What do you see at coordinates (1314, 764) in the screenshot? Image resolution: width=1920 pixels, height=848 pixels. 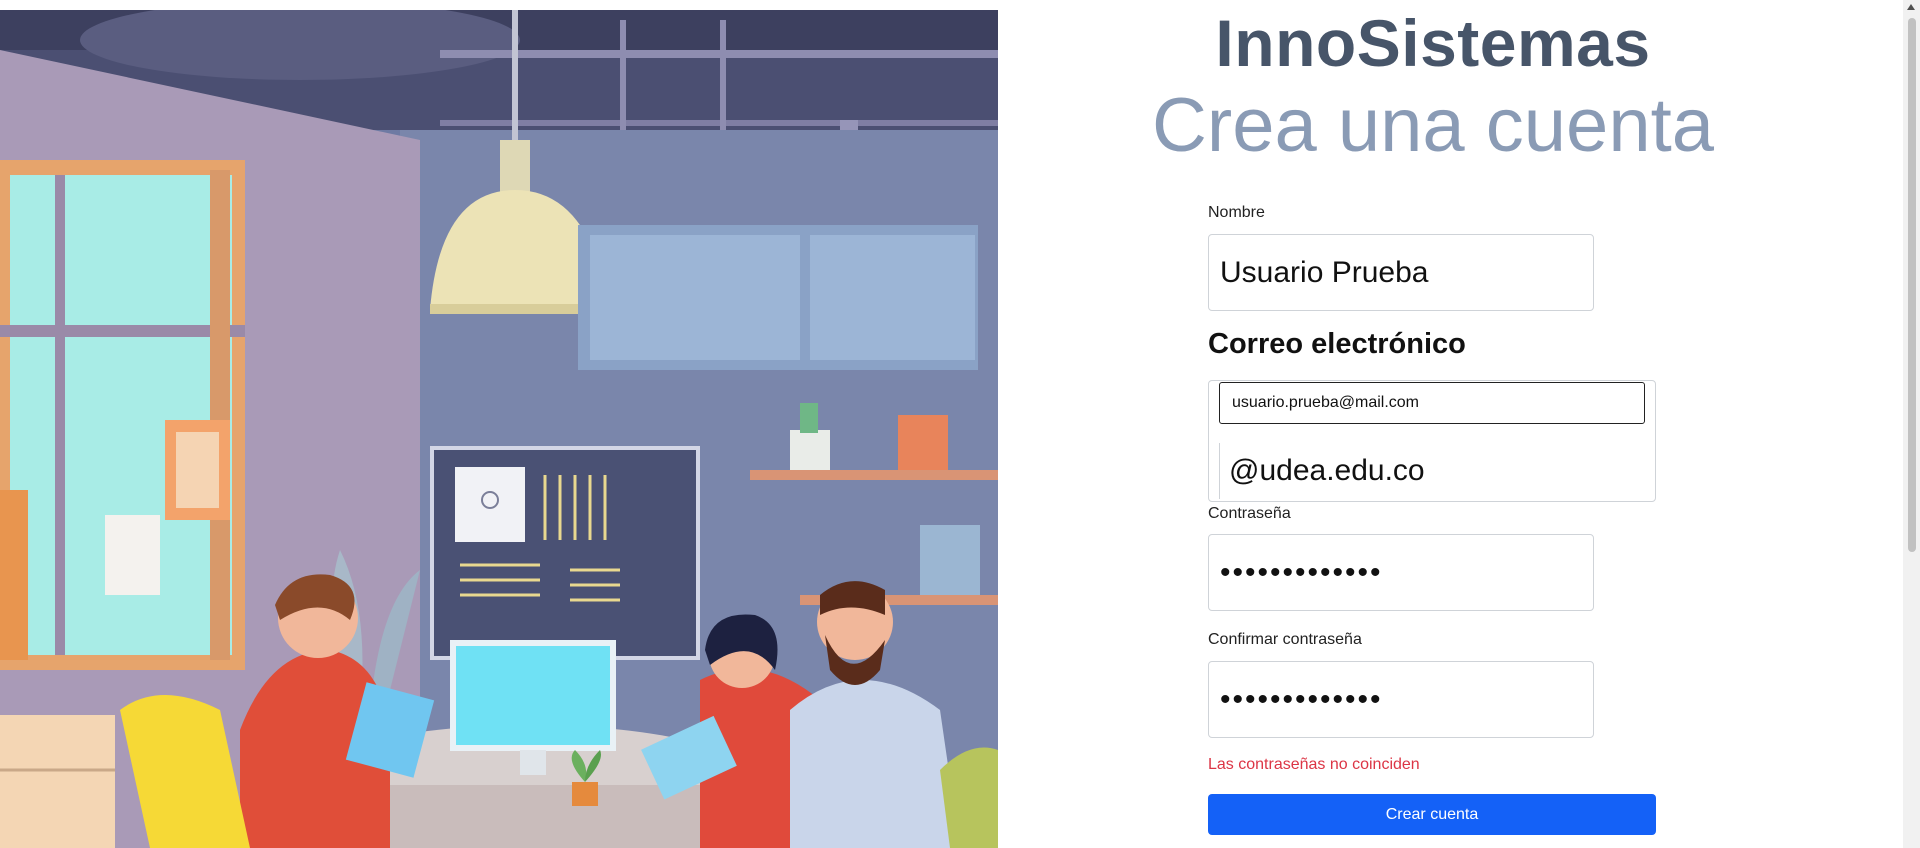 I see `password-mismatch-error: Las contraseñas no coinciden` at bounding box center [1314, 764].